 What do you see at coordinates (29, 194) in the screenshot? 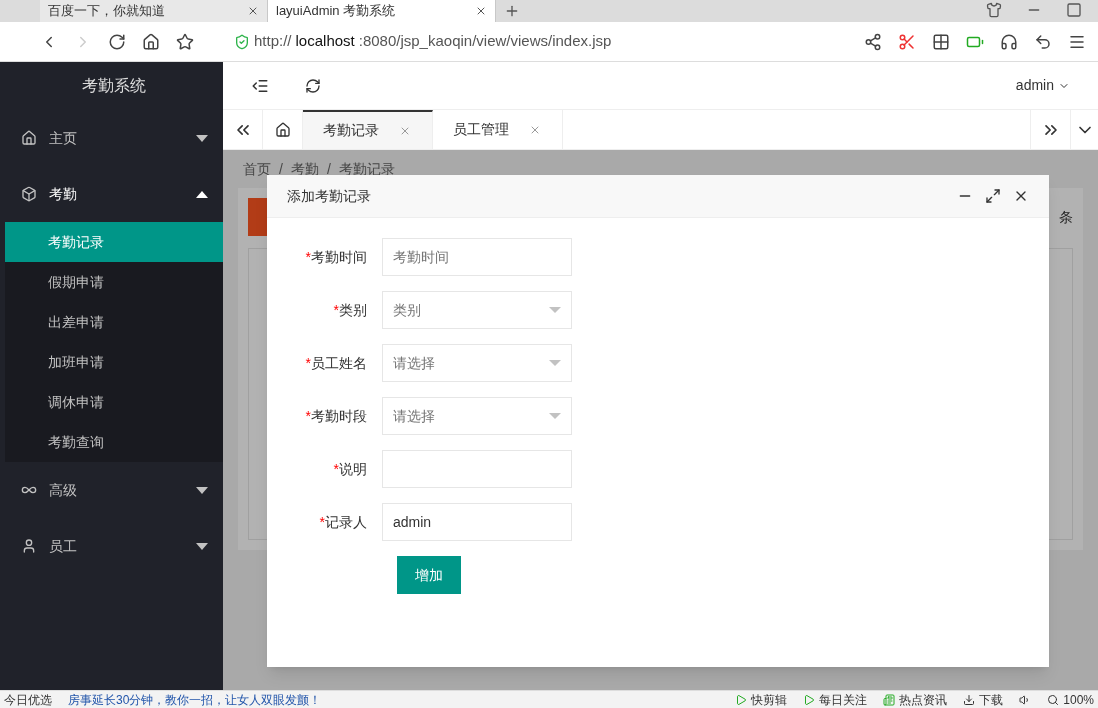
I see `cube-icon` at bounding box center [29, 194].